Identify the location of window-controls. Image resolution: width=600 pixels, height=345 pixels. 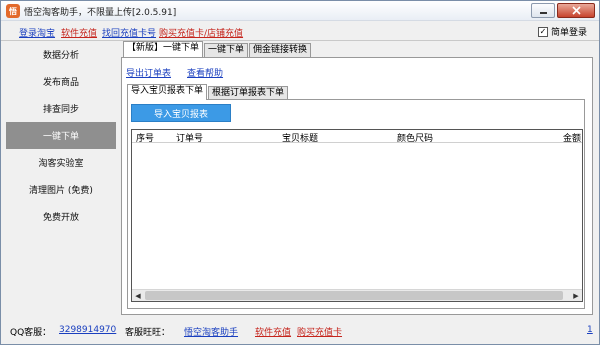
(563, 10).